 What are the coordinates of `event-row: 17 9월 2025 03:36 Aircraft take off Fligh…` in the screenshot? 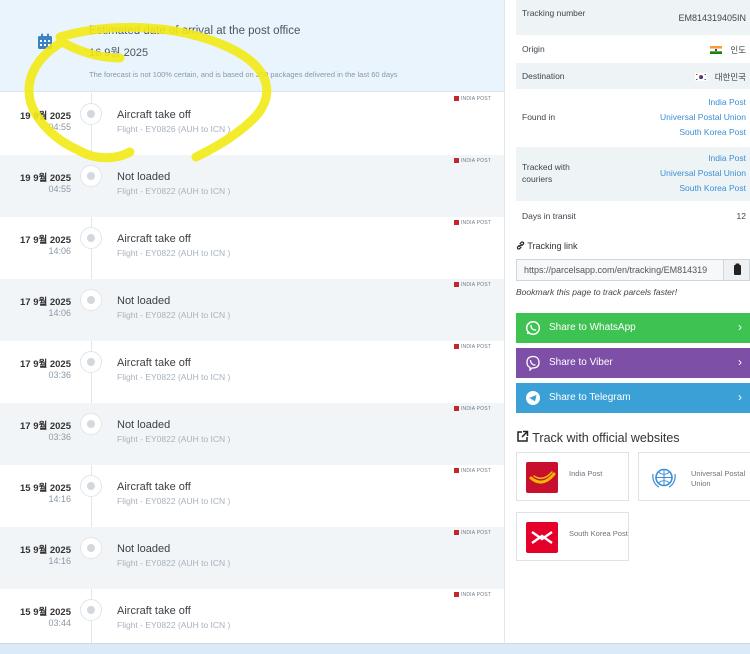 It's located at (252, 372).